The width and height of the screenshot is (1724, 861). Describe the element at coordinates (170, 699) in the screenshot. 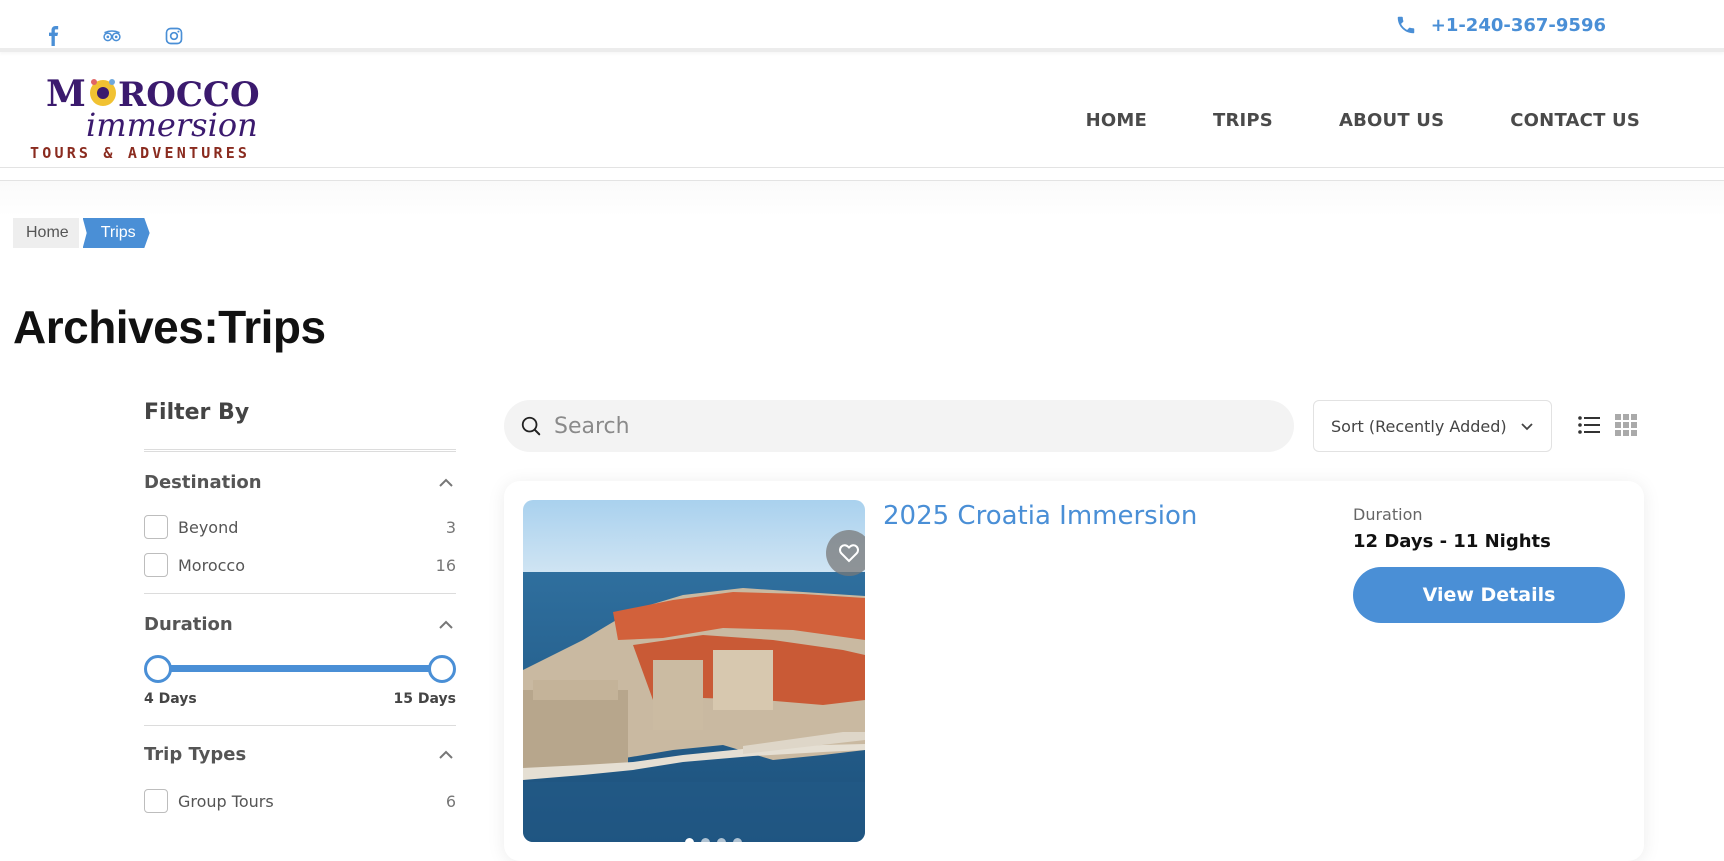

I see `duration-min-label: 4 Days` at that location.